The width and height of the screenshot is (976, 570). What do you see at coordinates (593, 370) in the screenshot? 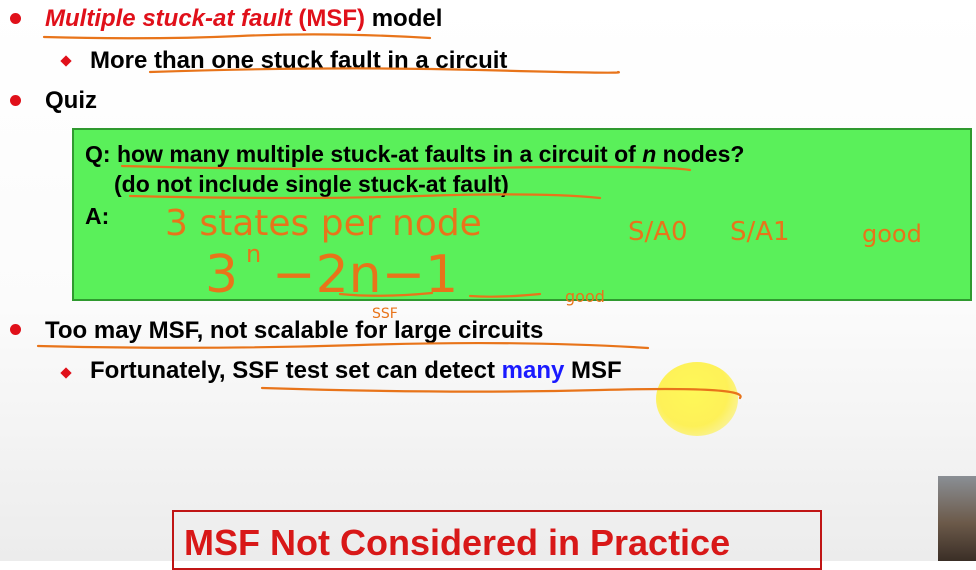
I see `msf-word: MSF` at bounding box center [593, 370].